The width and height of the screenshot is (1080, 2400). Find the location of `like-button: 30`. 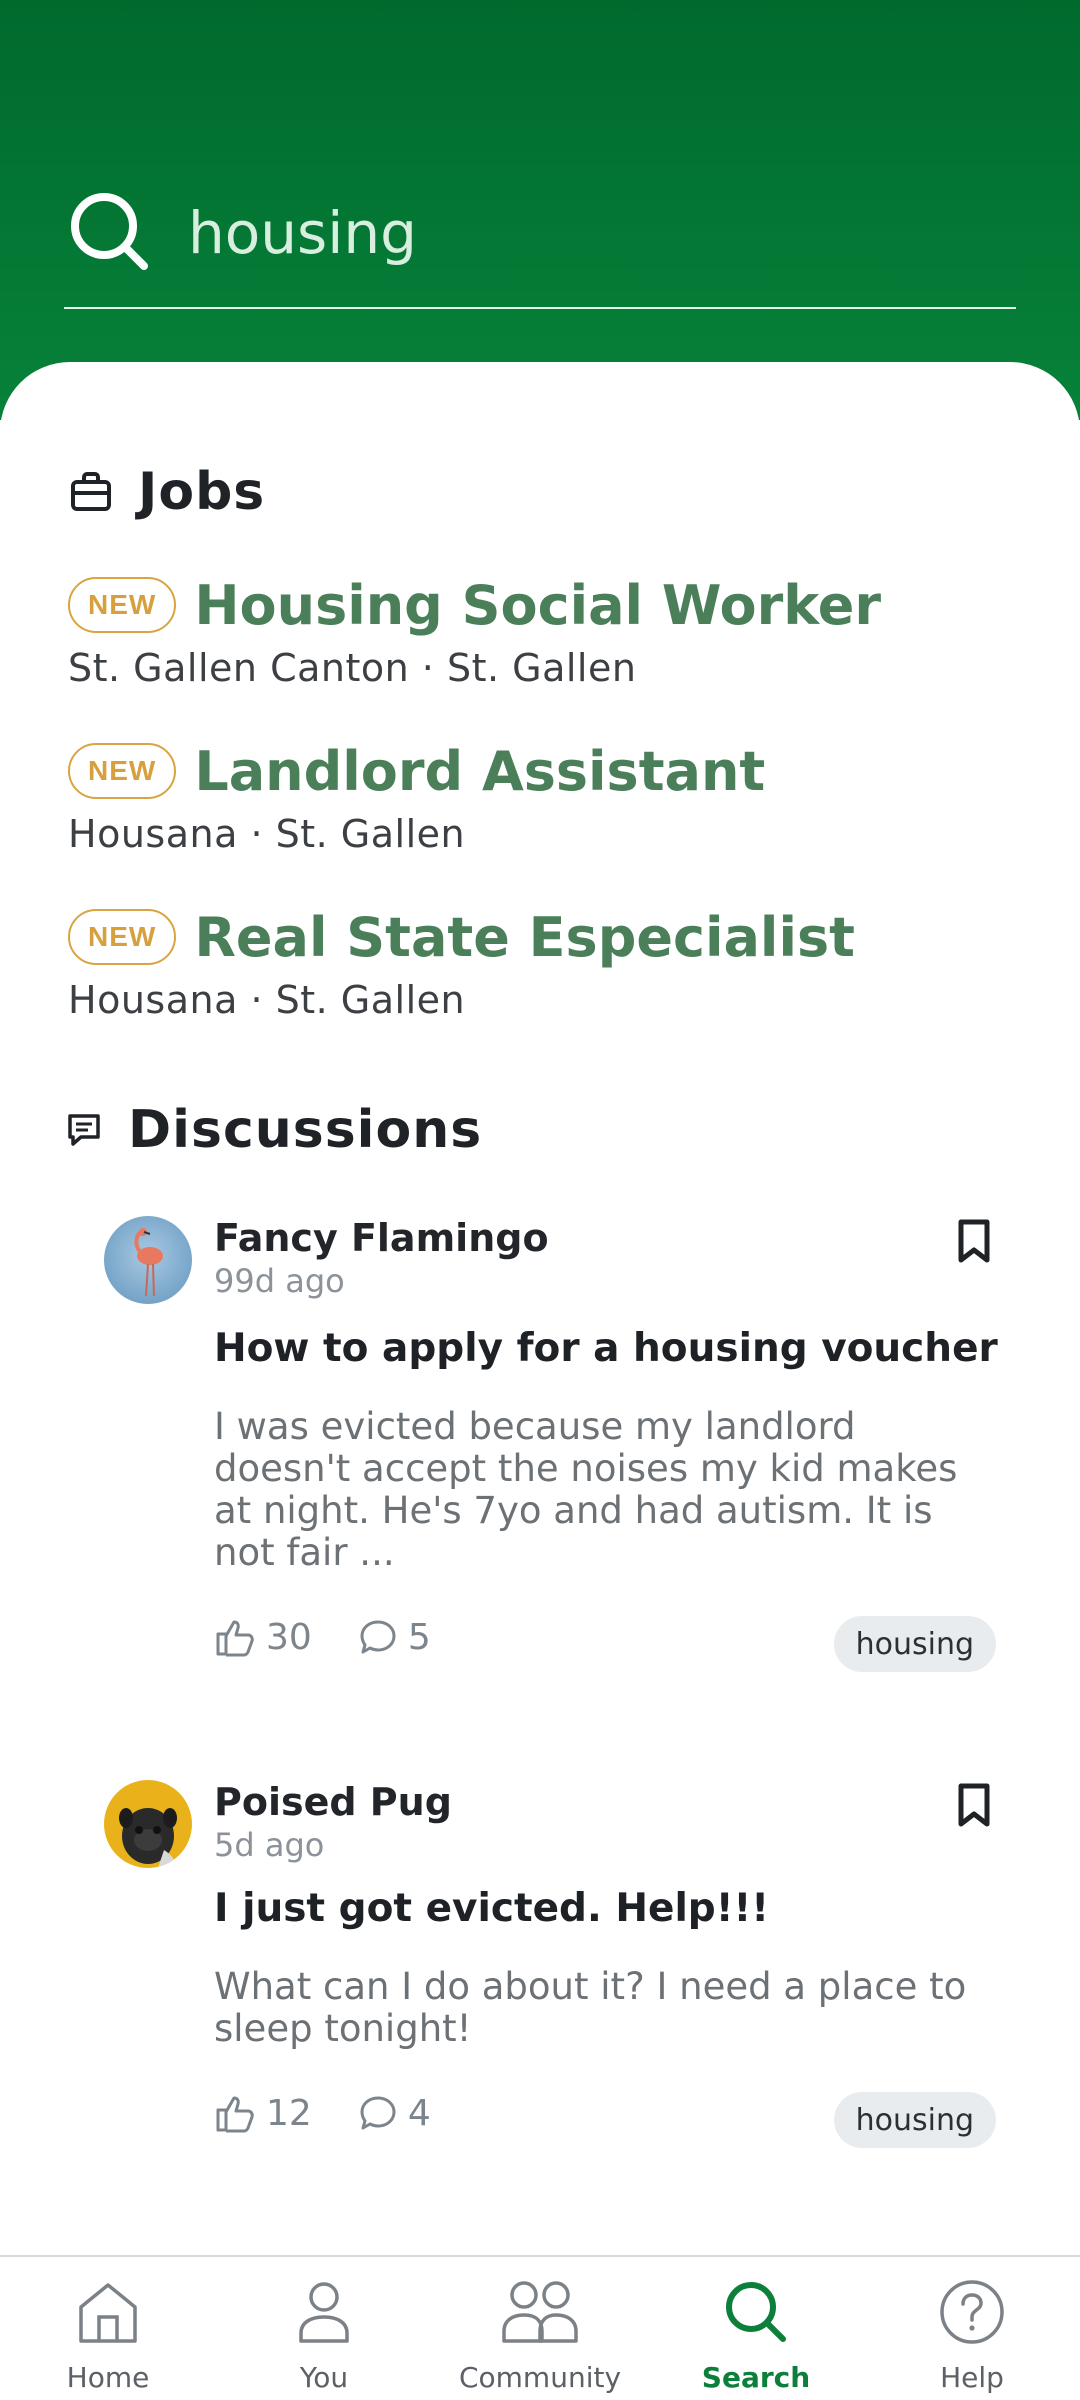

like-button: 30 is located at coordinates (263, 1637).